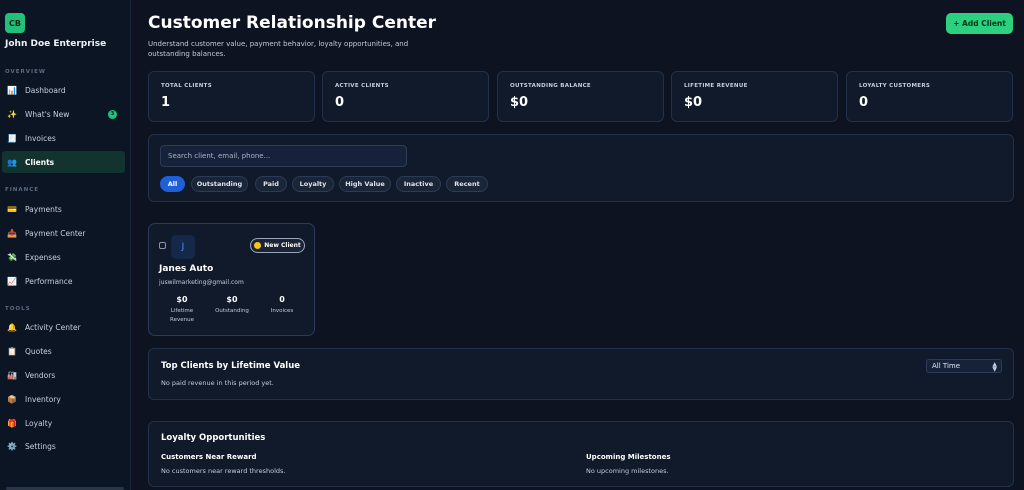  I want to click on metric-label: Outstanding, so click(232, 311).